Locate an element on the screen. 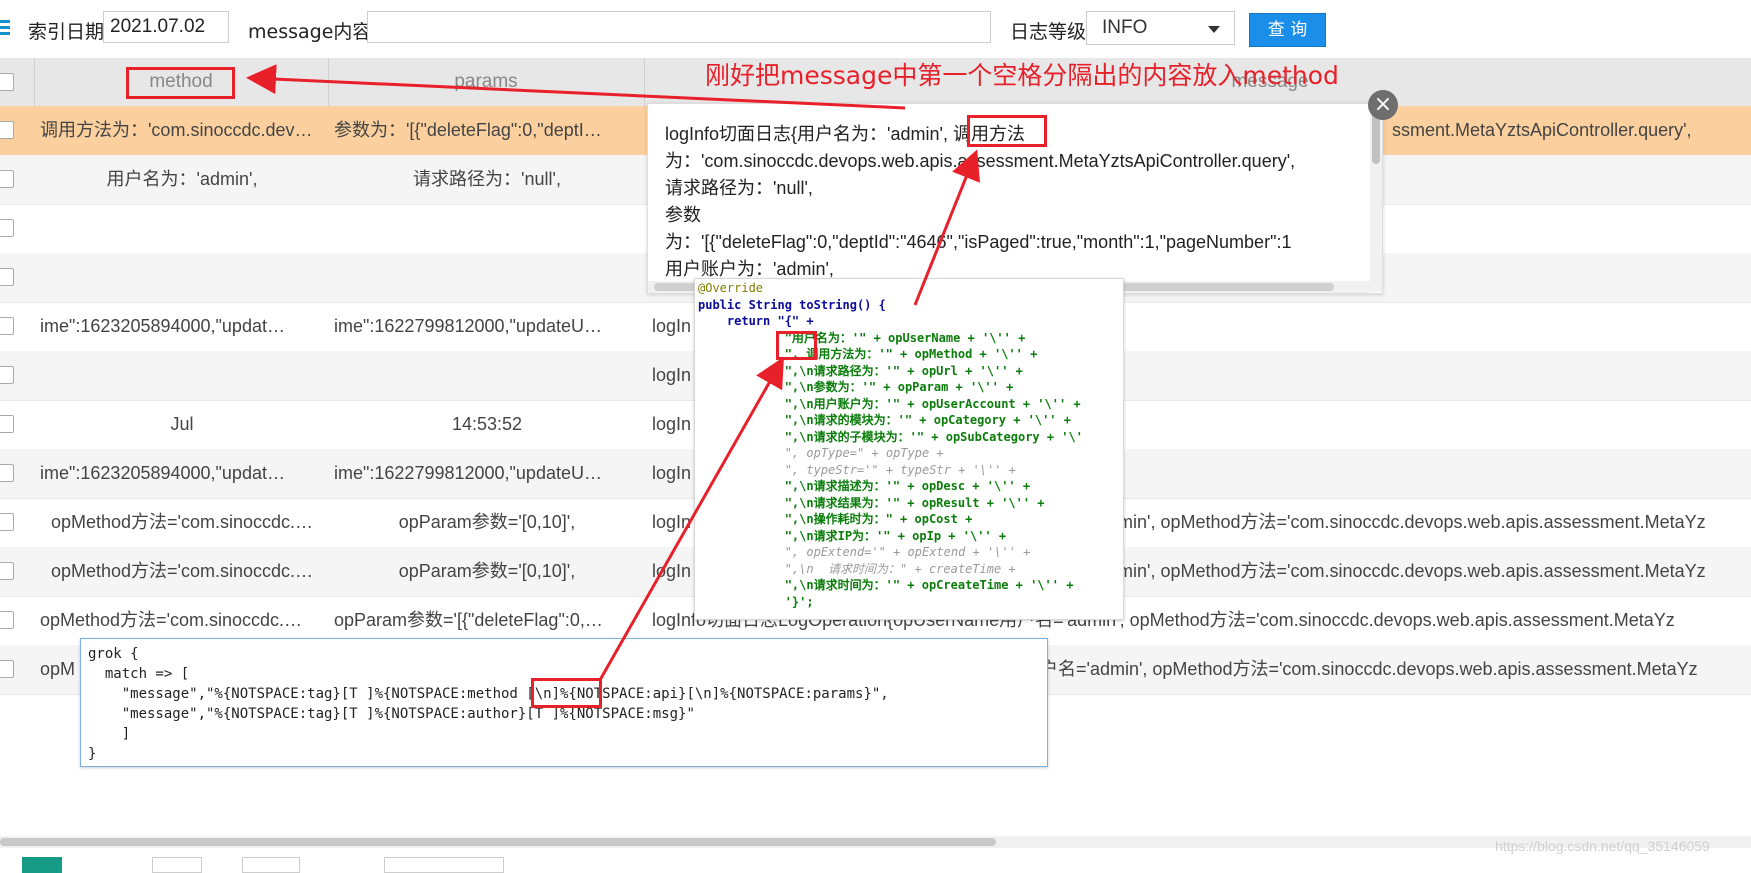  pager-info is located at coordinates (444, 865).